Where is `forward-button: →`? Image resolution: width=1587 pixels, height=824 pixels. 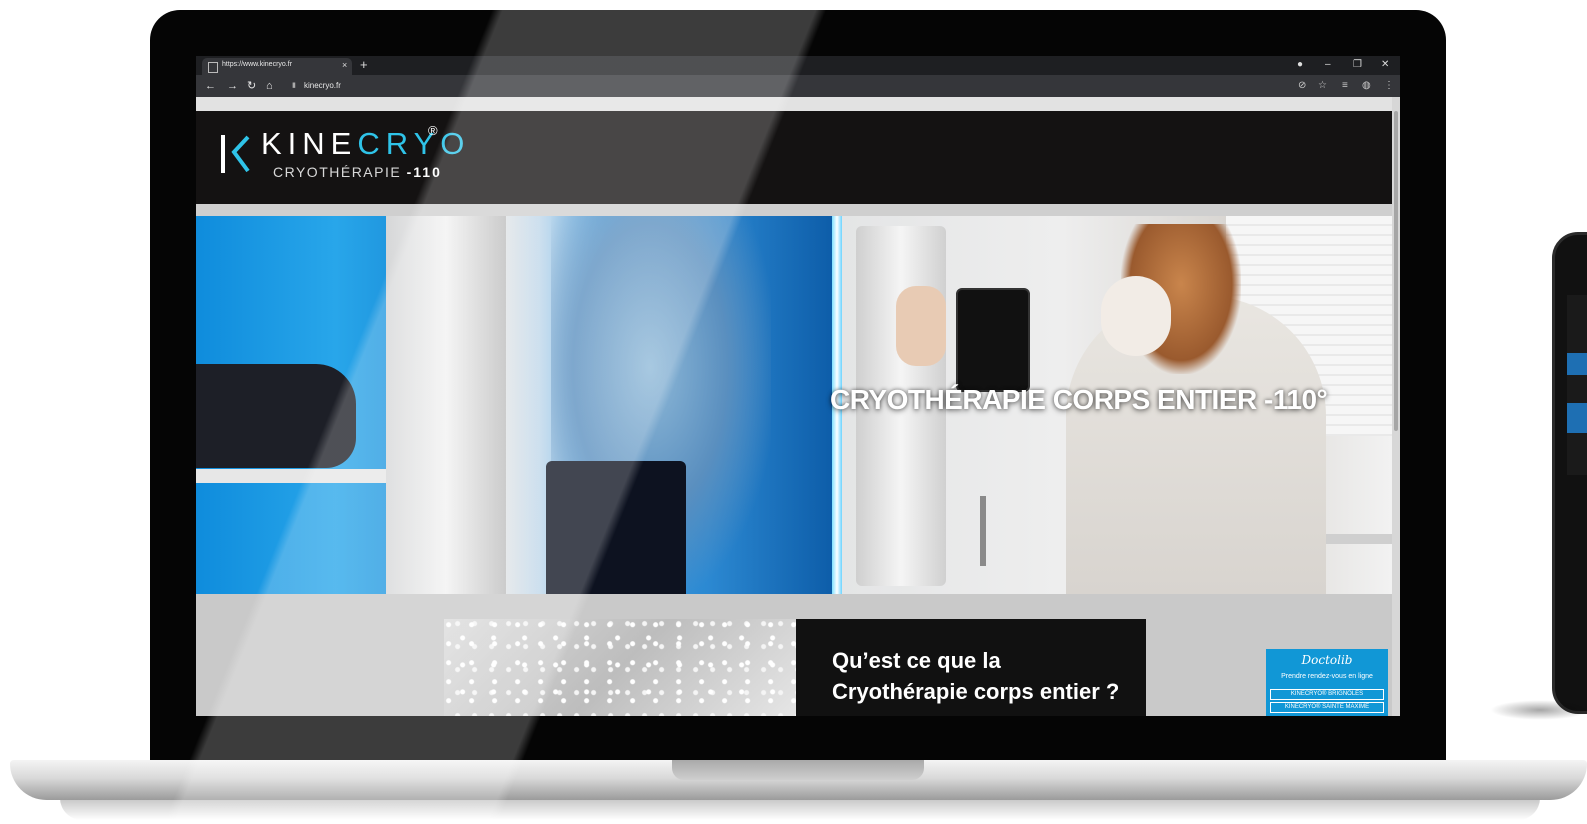
forward-button: → is located at coordinates (232, 86).